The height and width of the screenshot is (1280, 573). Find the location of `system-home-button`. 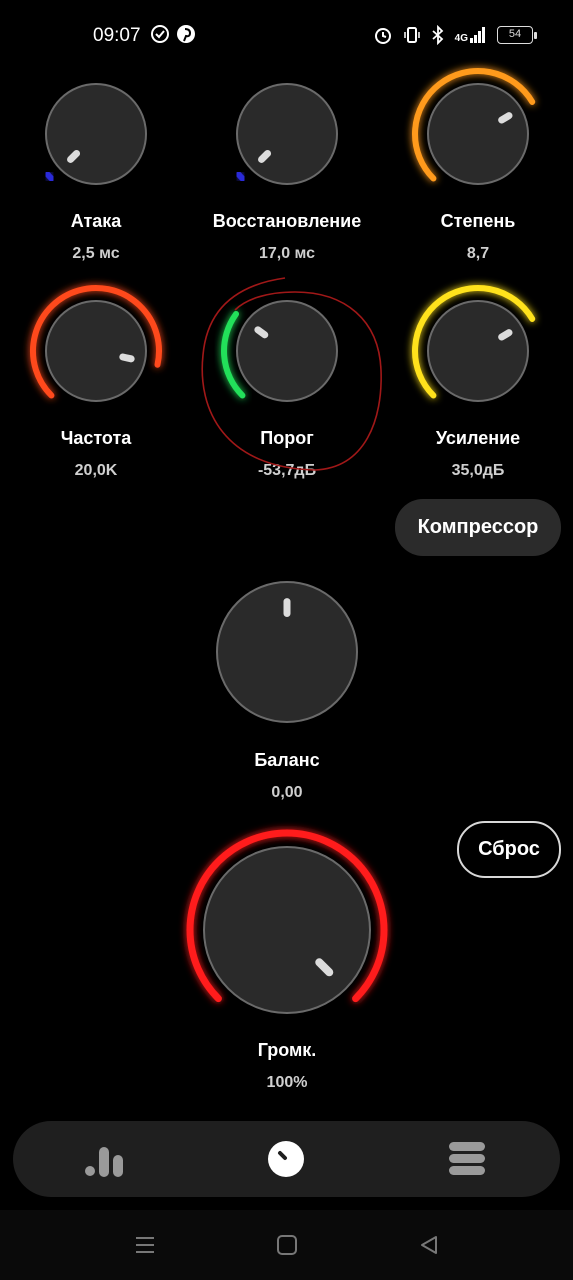

system-home-button is located at coordinates (287, 1245).